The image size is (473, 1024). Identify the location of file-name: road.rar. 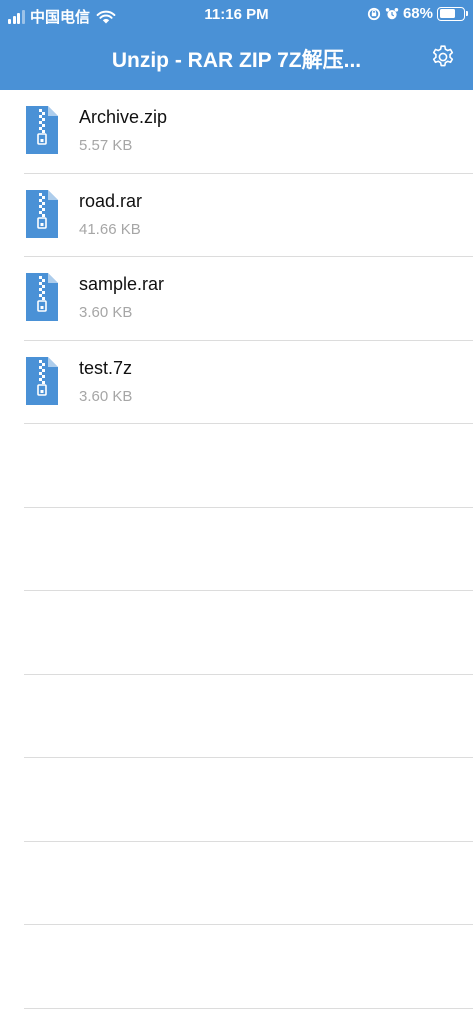
(111, 200).